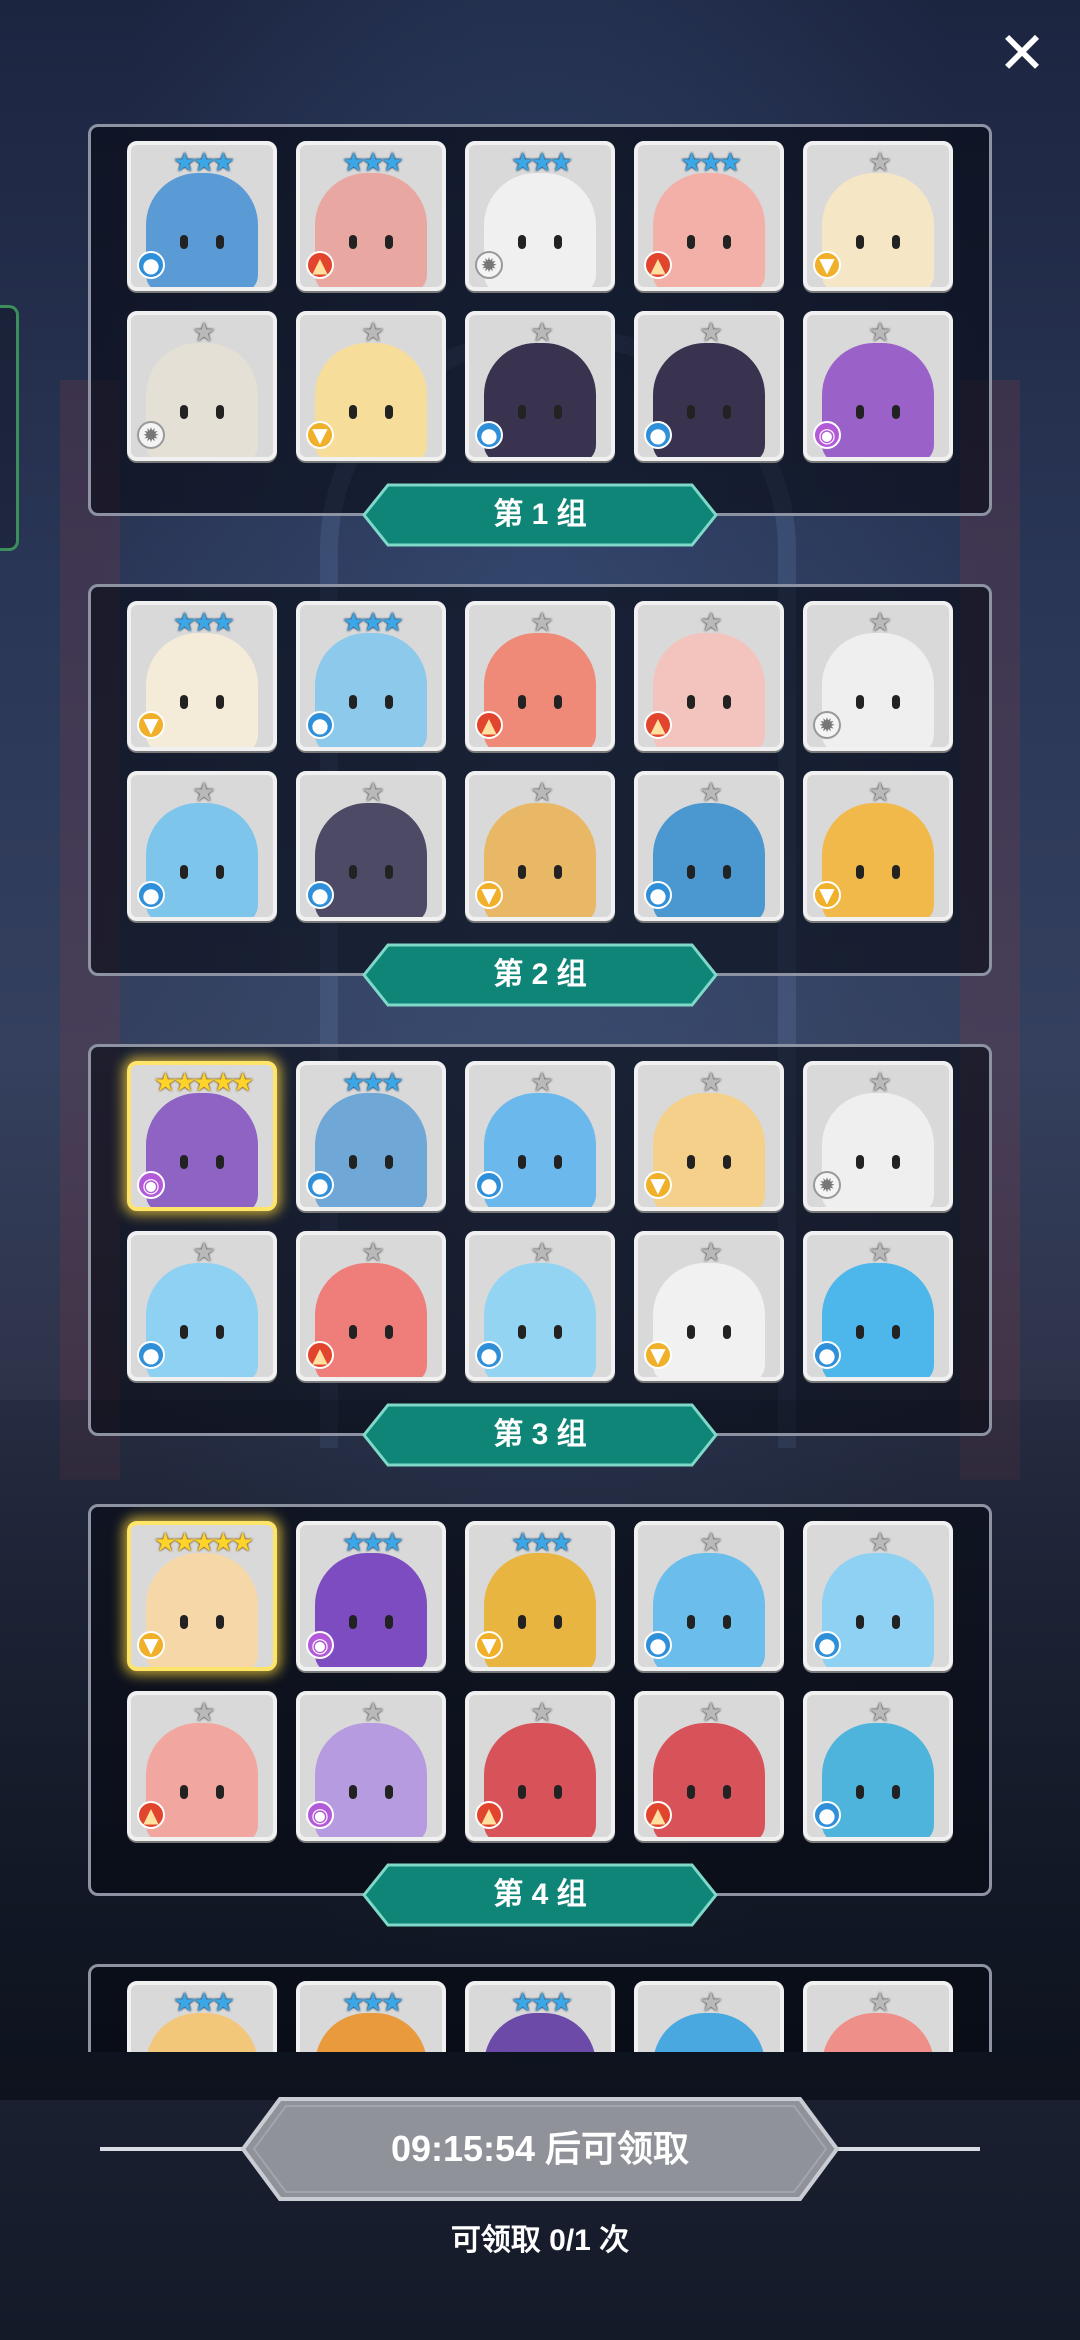 The image size is (1080, 2340). I want to click on claim-button: 09:15:54 后可领取, so click(540, 2149).